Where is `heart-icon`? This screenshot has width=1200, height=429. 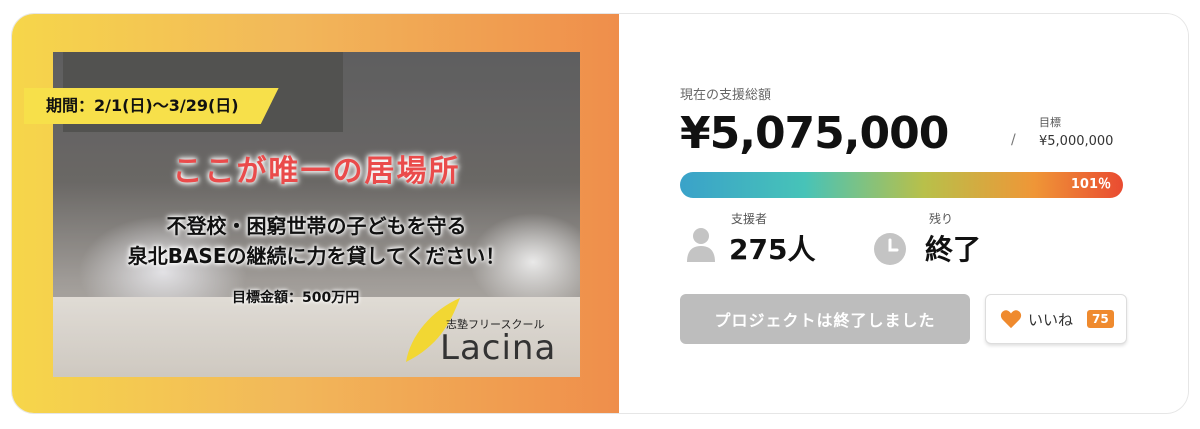 heart-icon is located at coordinates (1011, 319).